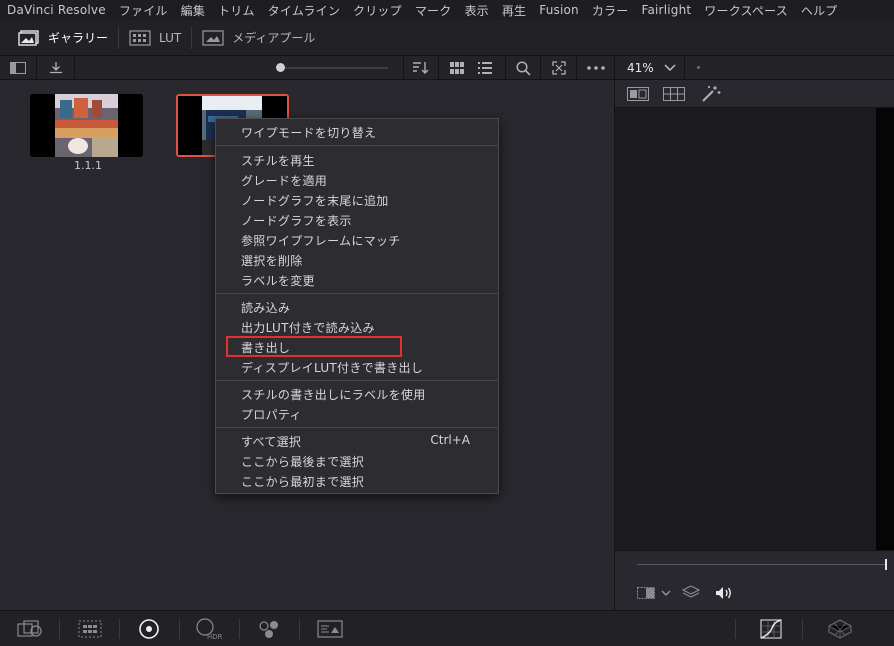 The image size is (894, 646). Describe the element at coordinates (746, 10) in the screenshot. I see `menu-workspace: ワークスペース` at that location.